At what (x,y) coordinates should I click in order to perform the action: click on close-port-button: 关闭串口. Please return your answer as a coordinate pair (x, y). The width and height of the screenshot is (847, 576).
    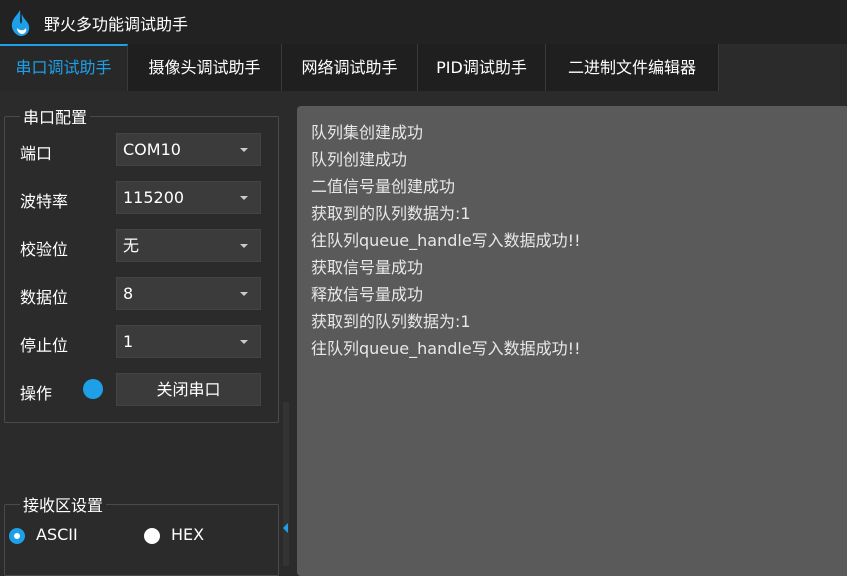
    Looking at the image, I should click on (188, 389).